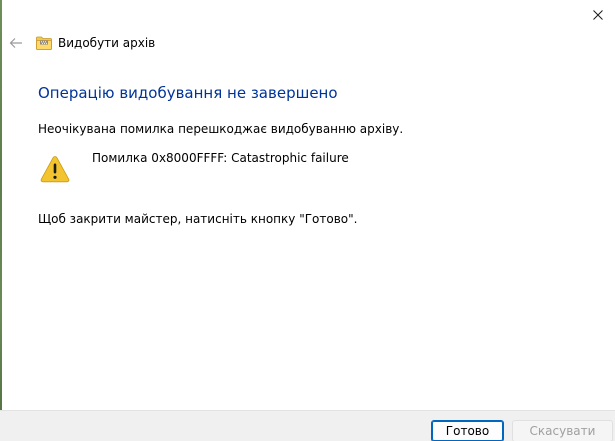  What do you see at coordinates (467, 430) in the screenshot?
I see `finish-button: Готово` at bounding box center [467, 430].